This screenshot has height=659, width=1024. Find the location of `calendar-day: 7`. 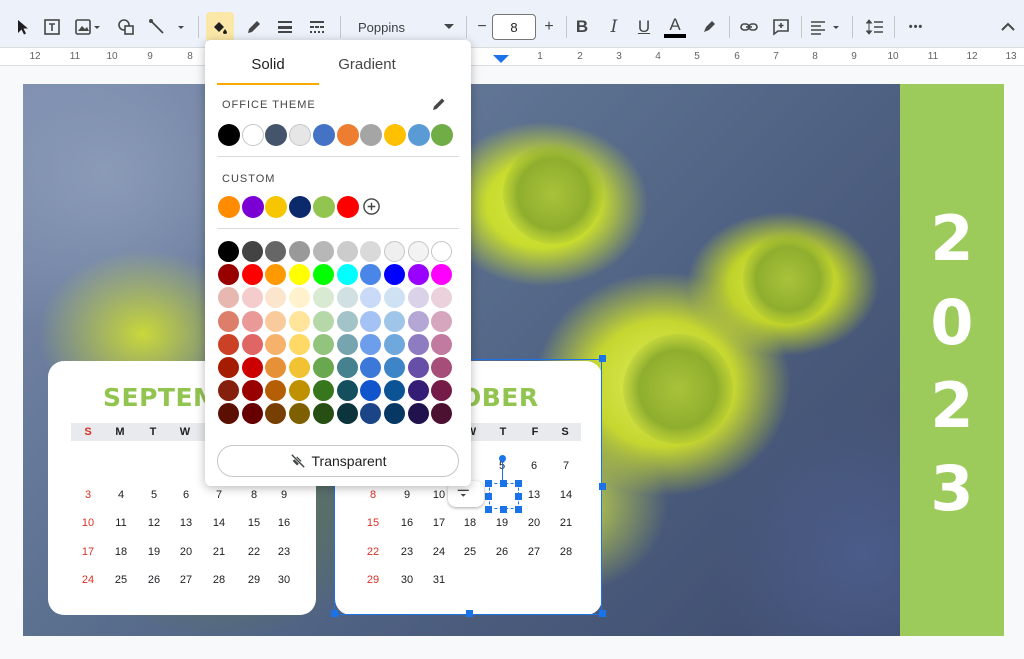

calendar-day: 7 is located at coordinates (219, 495).